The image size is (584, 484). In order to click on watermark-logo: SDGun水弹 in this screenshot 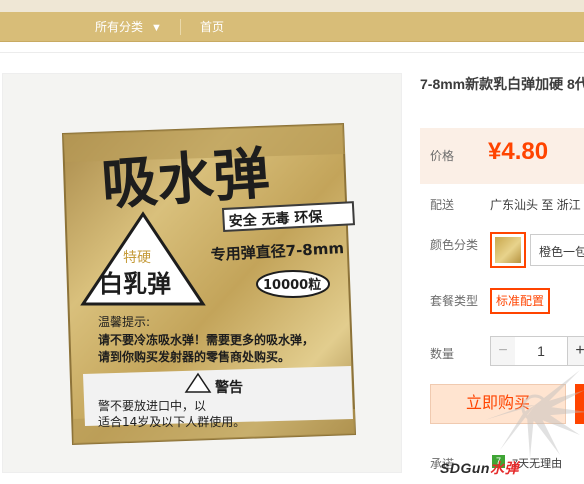, I will do `click(479, 468)`.